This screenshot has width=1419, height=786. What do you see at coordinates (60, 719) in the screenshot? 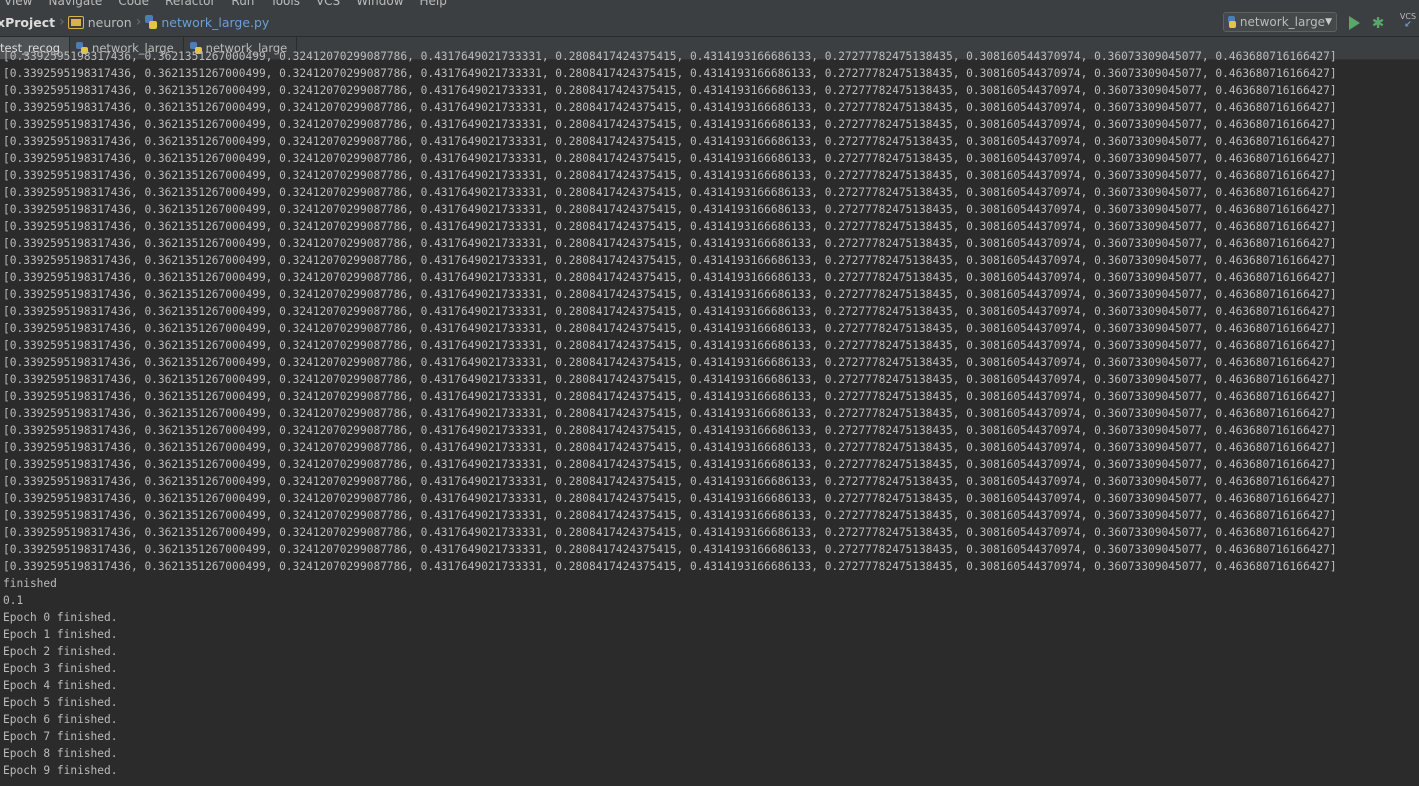
I see `console-line: Epoch 6 finished.` at bounding box center [60, 719].